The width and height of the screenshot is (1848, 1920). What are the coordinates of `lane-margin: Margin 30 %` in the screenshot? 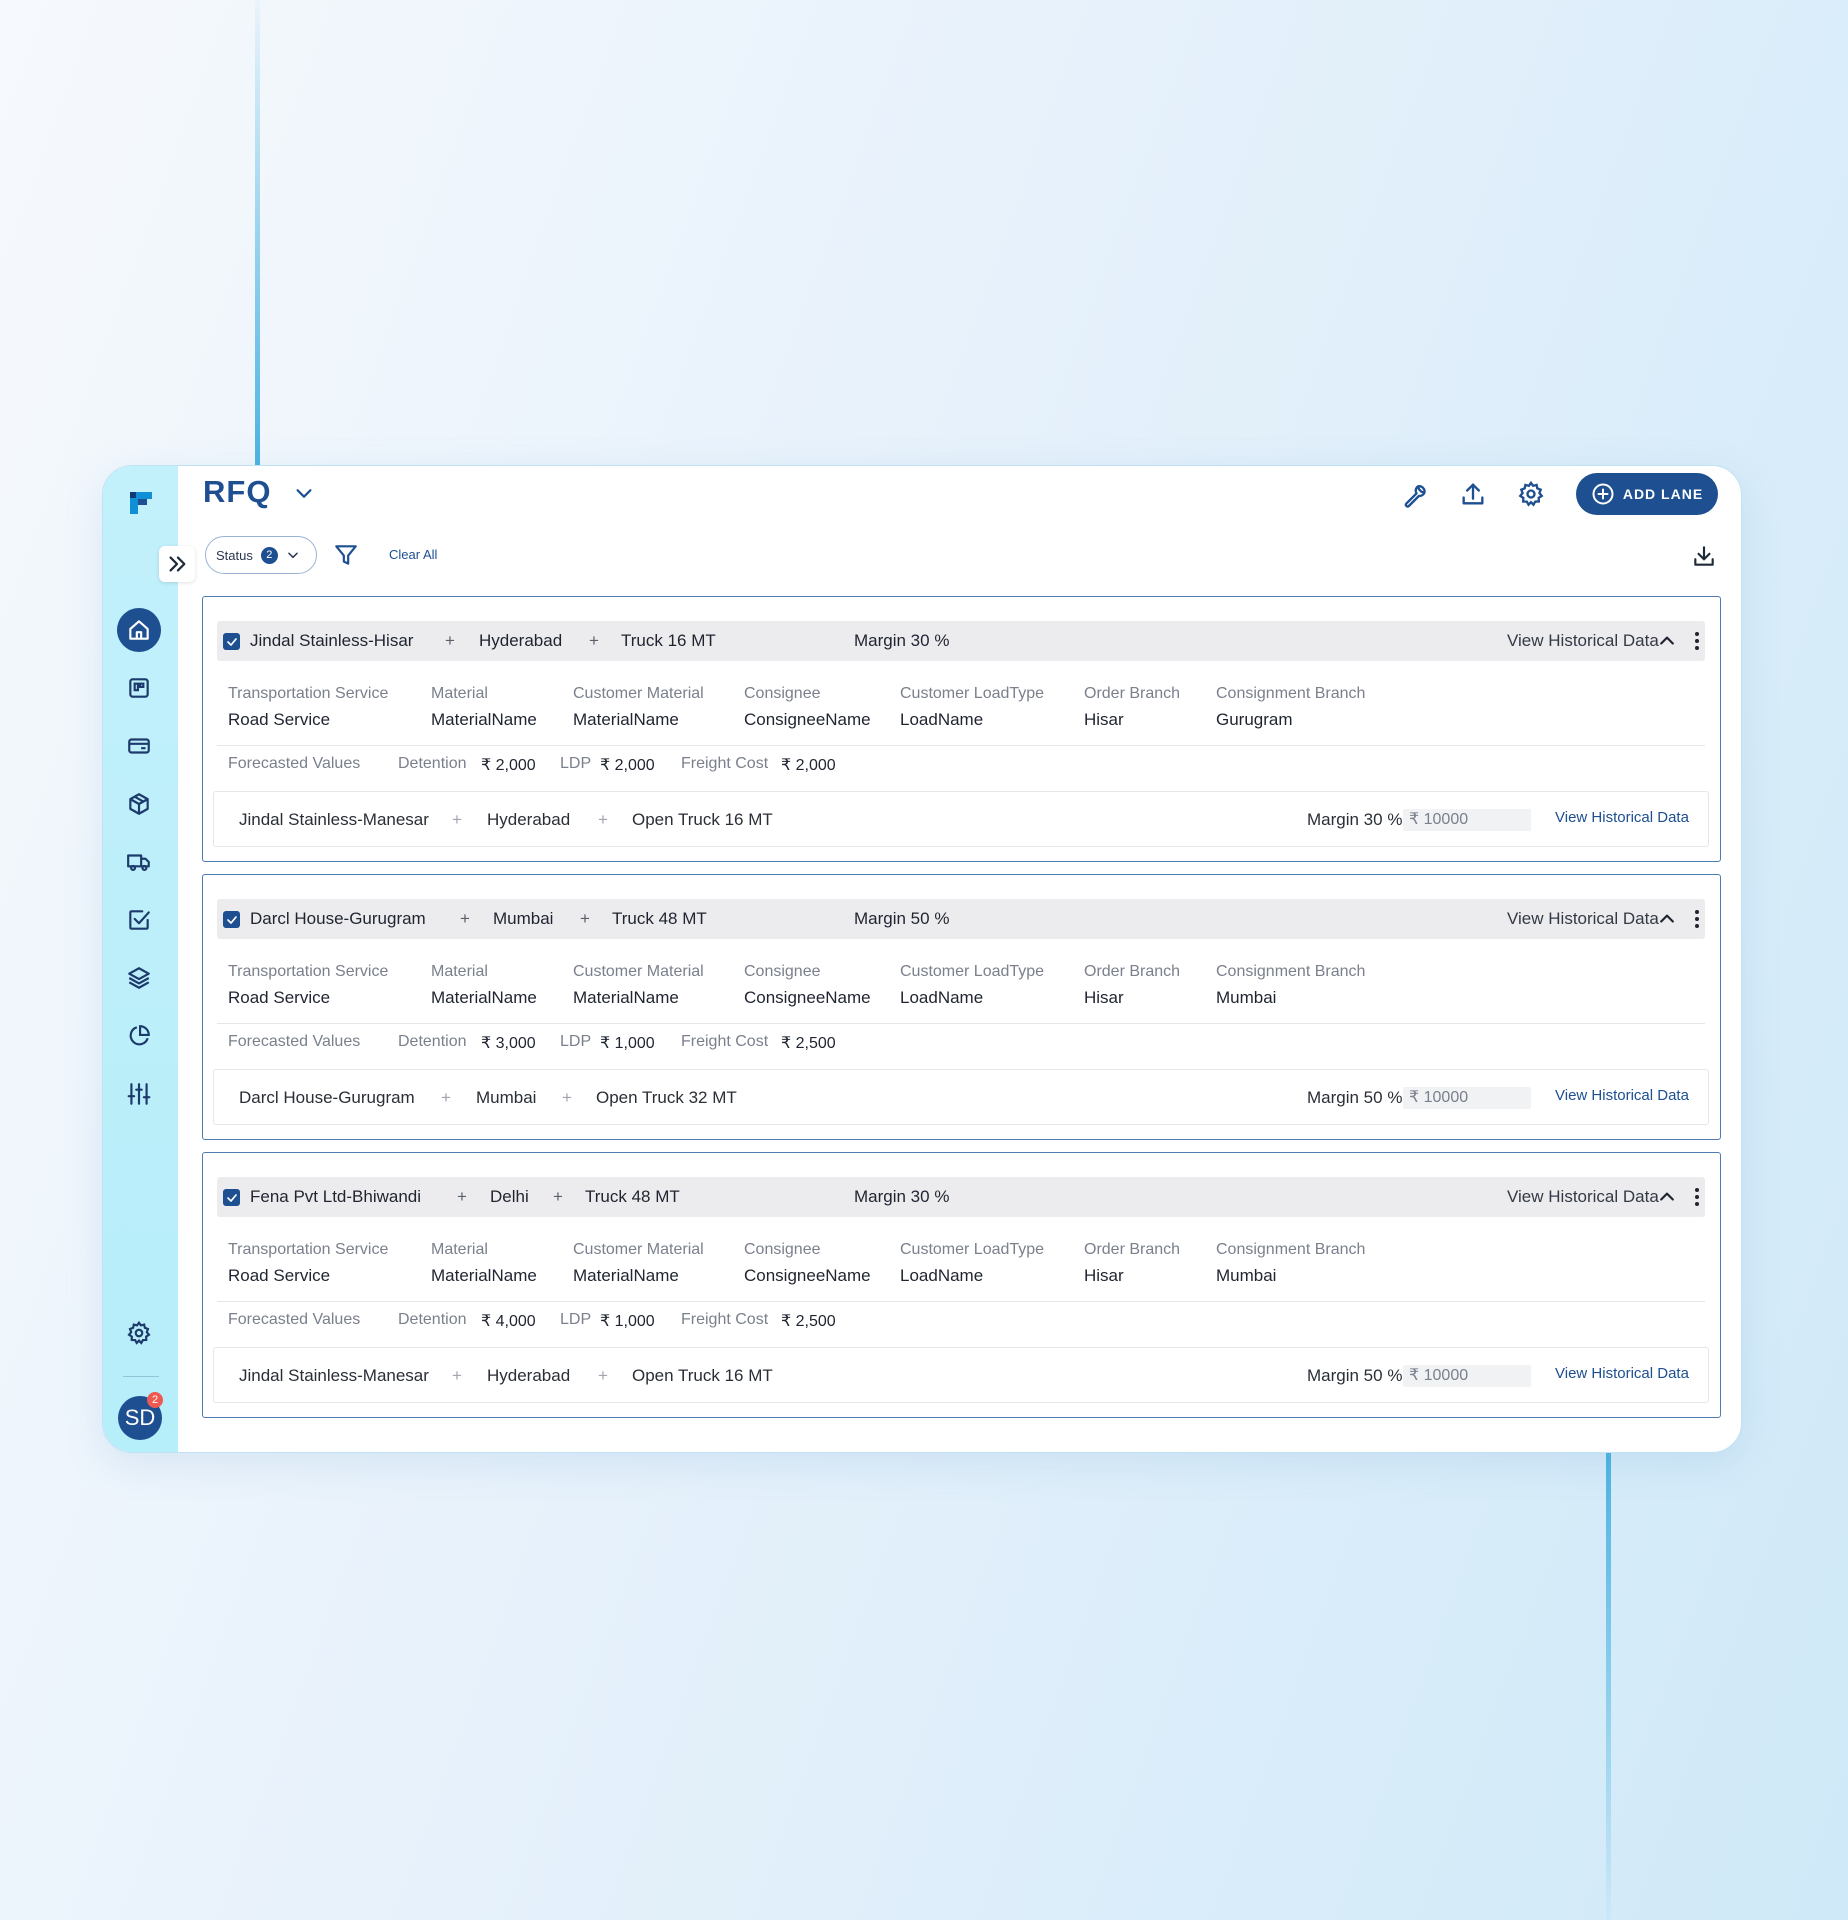 It's located at (902, 640).